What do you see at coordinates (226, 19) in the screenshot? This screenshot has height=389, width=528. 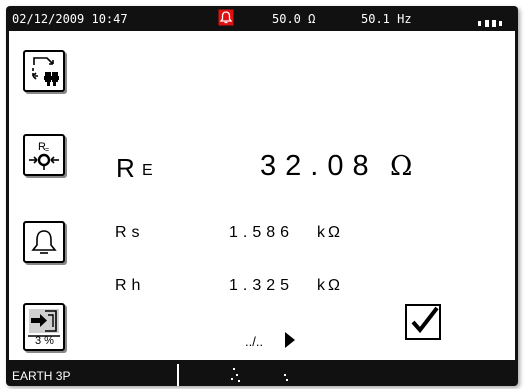 I see `alarm-icon` at bounding box center [226, 19].